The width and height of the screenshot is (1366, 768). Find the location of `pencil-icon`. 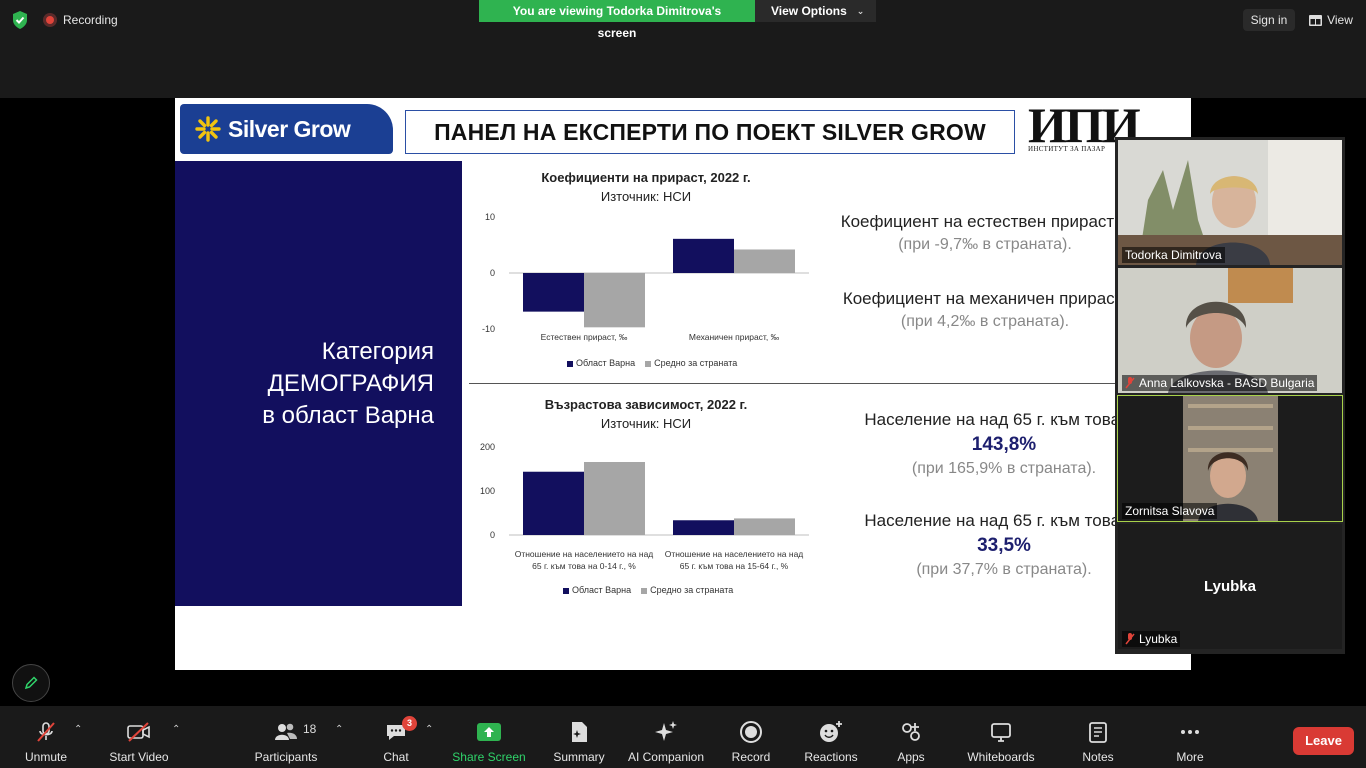

pencil-icon is located at coordinates (31, 683).